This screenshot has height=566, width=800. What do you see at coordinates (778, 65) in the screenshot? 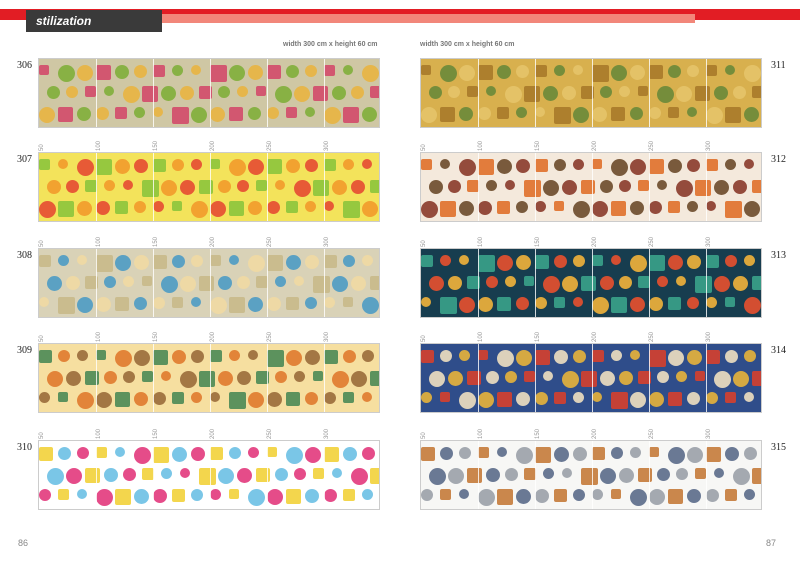
I see `item-number-right: 311` at bounding box center [778, 65].